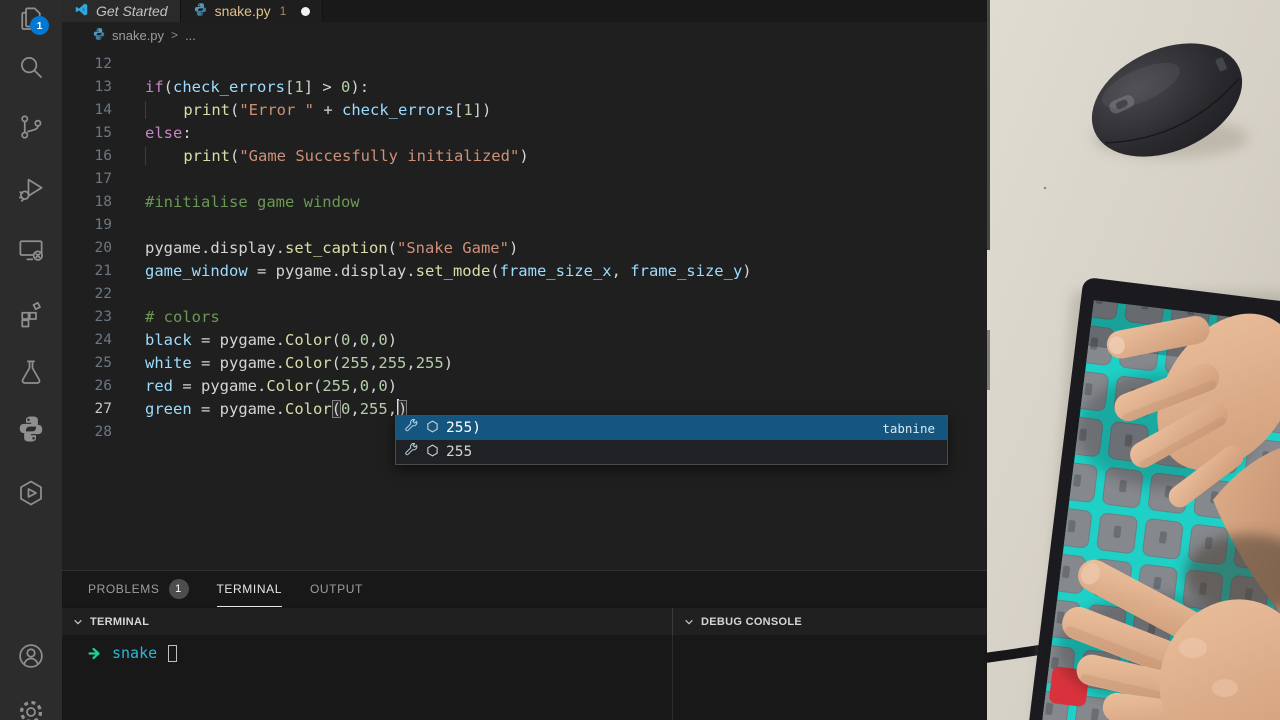 This screenshot has height=720, width=1280. What do you see at coordinates (103, 225) in the screenshot?
I see `line-number: 19` at bounding box center [103, 225].